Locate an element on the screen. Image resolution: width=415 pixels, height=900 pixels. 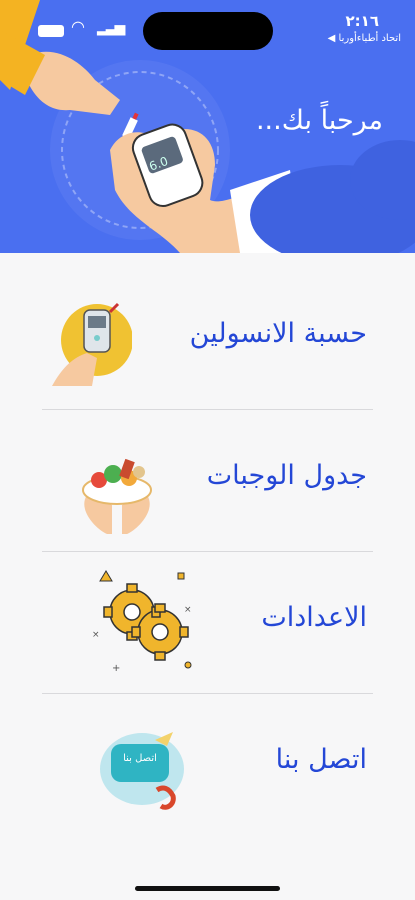
contact-icon: اتصل بنا is located at coordinates (147, 769).